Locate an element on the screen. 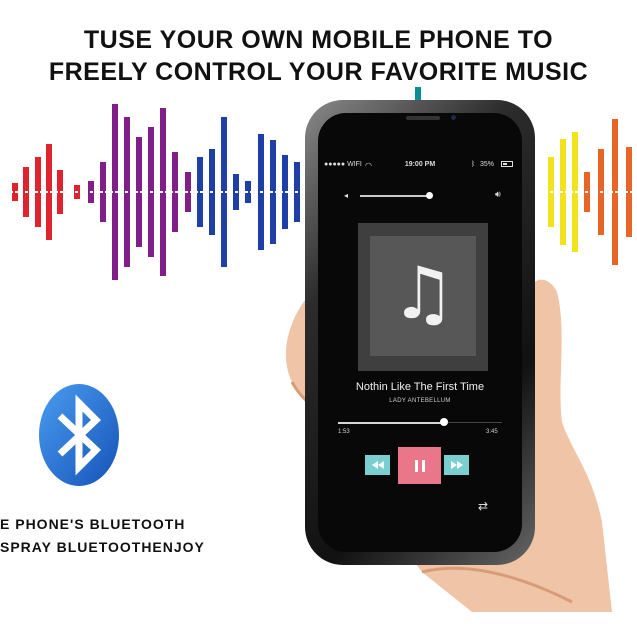  front-camera is located at coordinates (453, 117).